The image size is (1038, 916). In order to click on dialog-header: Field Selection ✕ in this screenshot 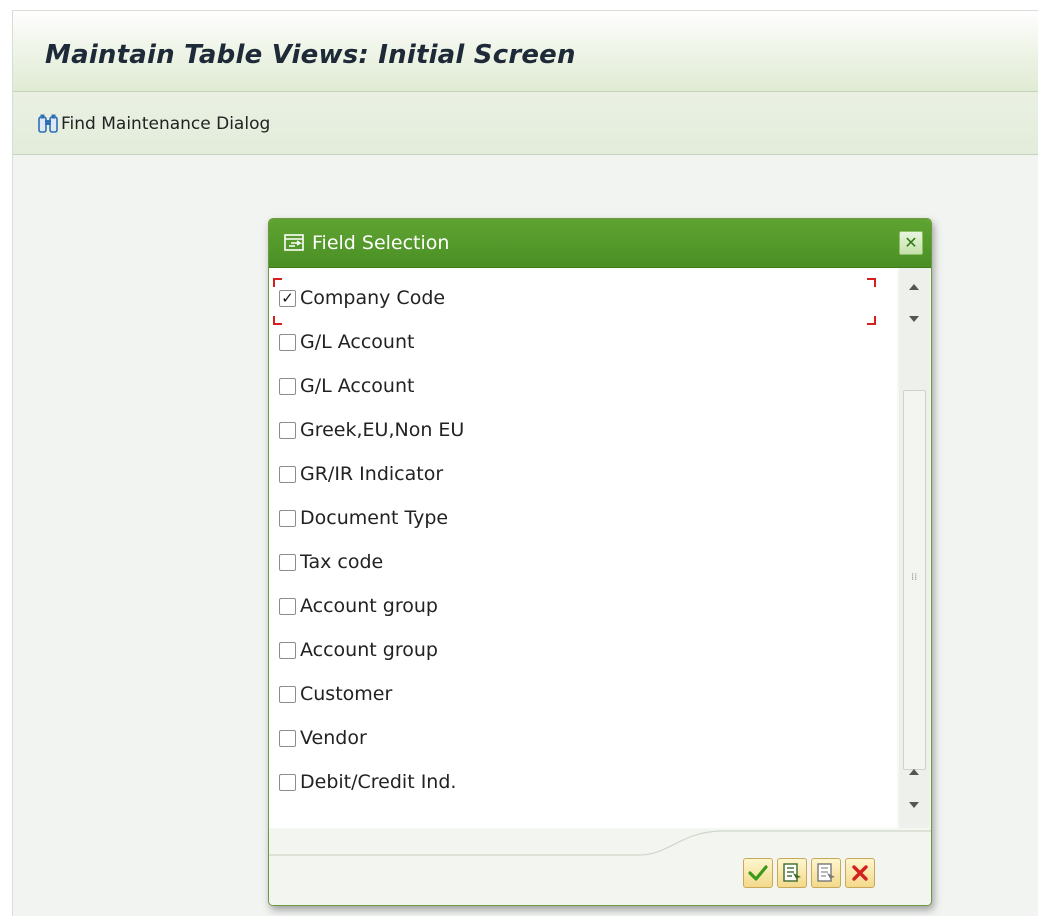, I will do `click(600, 243)`.